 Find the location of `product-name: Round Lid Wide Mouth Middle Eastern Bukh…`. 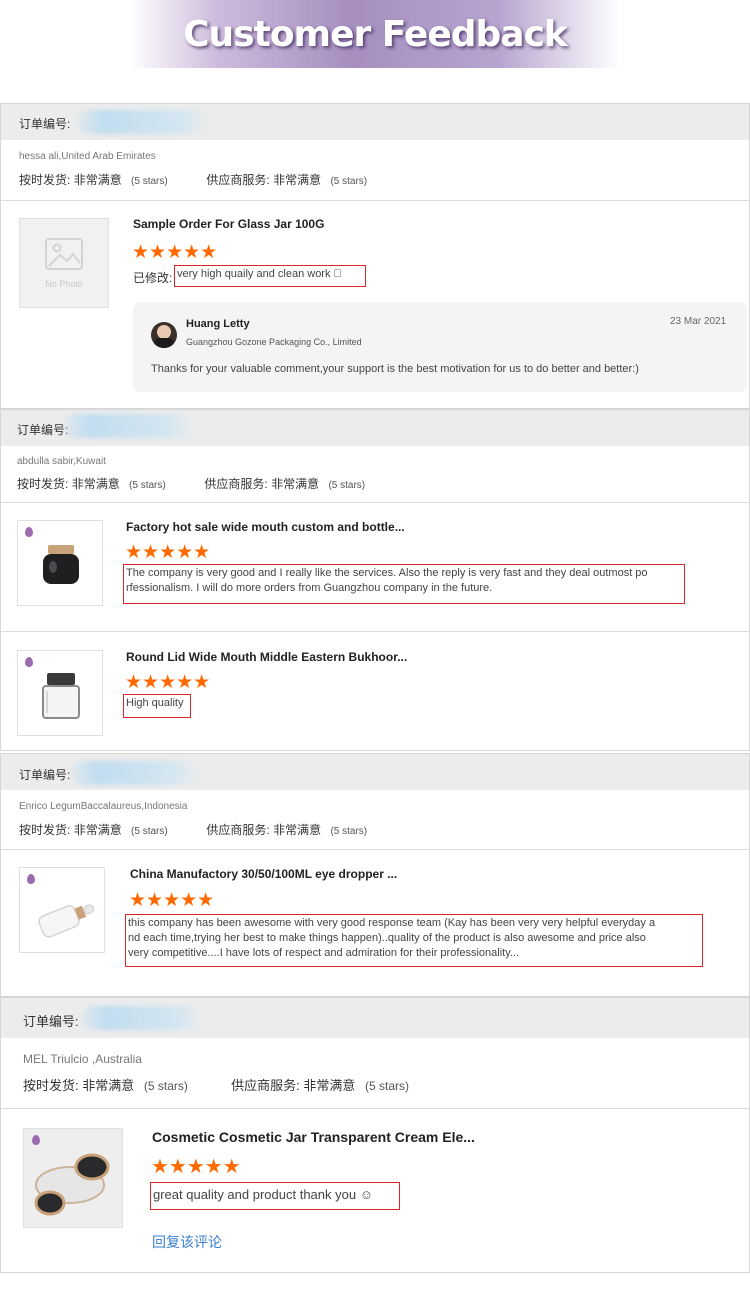

product-name: Round Lid Wide Mouth Middle Eastern Bukh… is located at coordinates (266, 657).